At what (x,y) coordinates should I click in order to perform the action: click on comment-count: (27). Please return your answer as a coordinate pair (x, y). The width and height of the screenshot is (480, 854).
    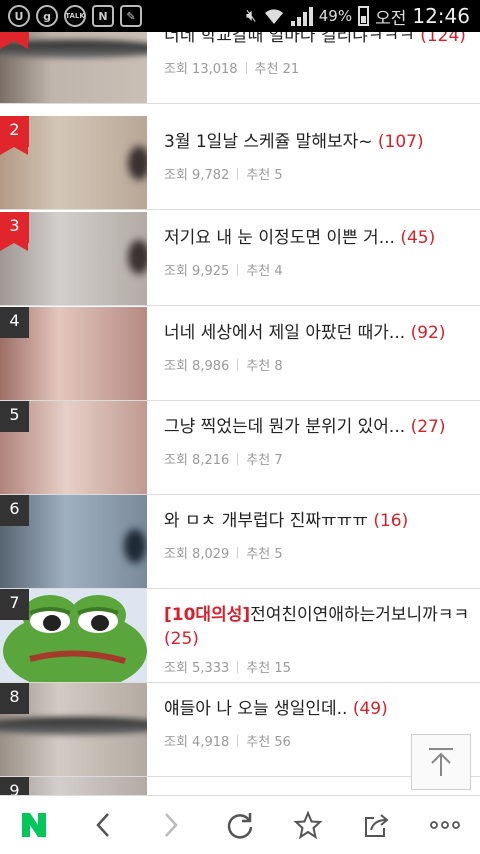
    Looking at the image, I should click on (428, 427).